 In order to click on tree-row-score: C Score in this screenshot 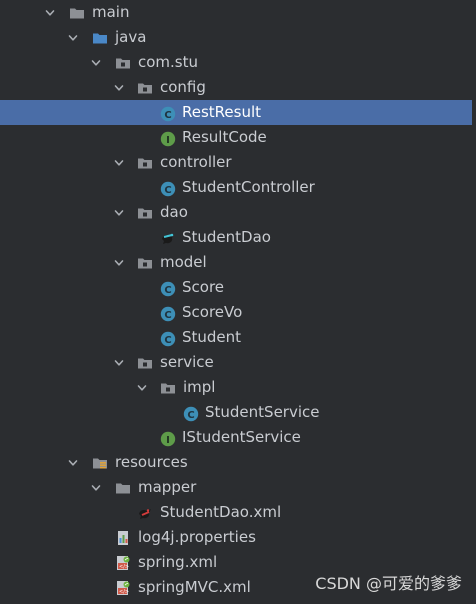, I will do `click(238, 287)`.